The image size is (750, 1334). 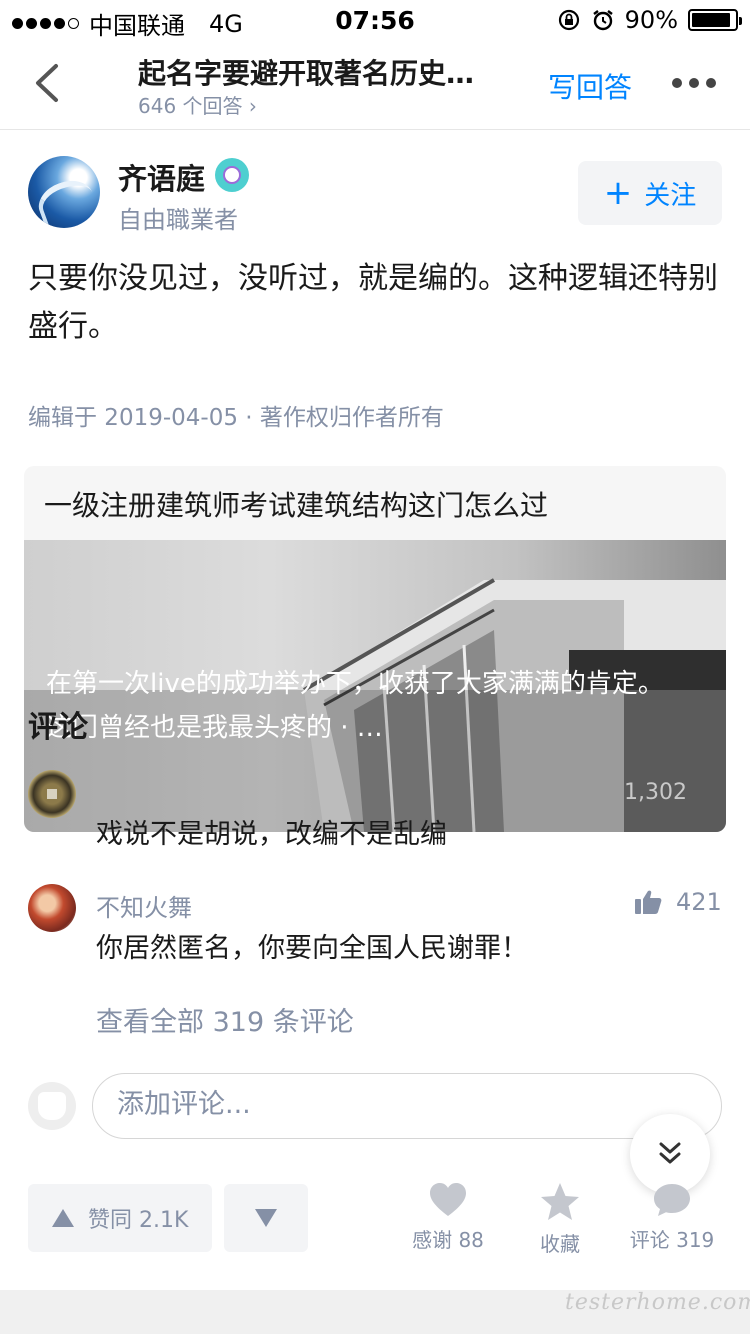 I want to click on battery-percent: 90%, so click(x=651, y=20).